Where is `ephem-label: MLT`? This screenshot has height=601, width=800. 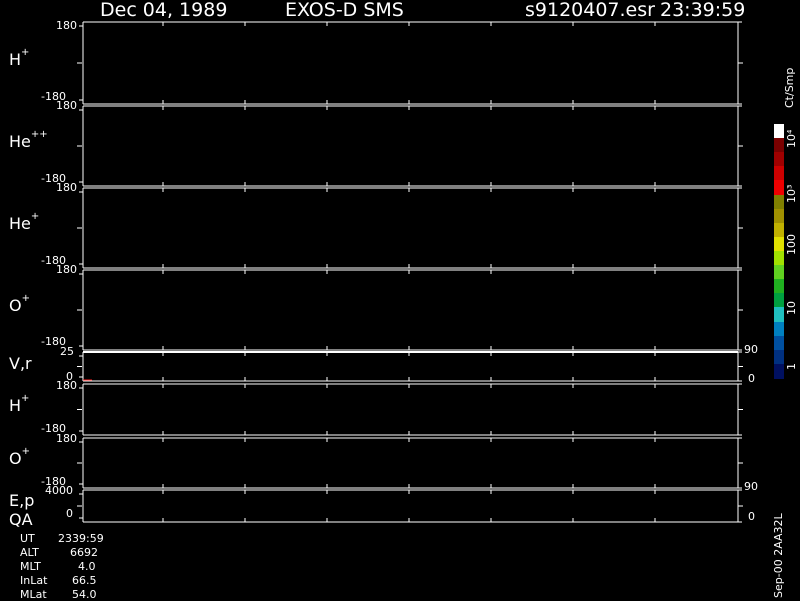 ephem-label: MLT is located at coordinates (30, 566).